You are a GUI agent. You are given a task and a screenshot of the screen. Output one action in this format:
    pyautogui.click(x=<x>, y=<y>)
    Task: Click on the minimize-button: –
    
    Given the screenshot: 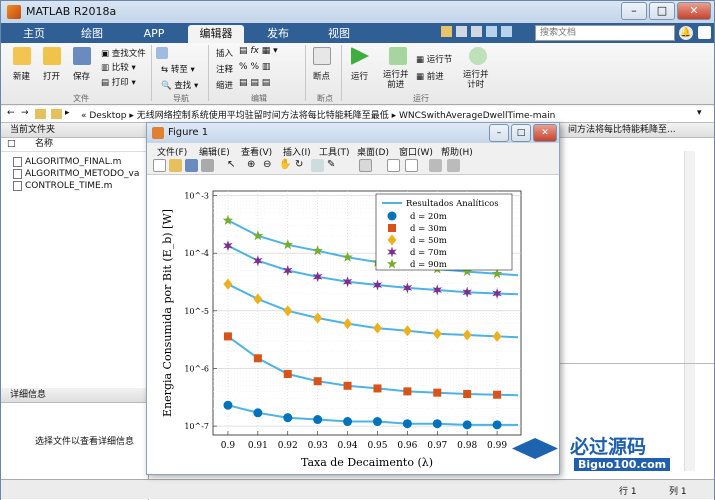 What is the action you would take?
    pyautogui.click(x=634, y=11)
    